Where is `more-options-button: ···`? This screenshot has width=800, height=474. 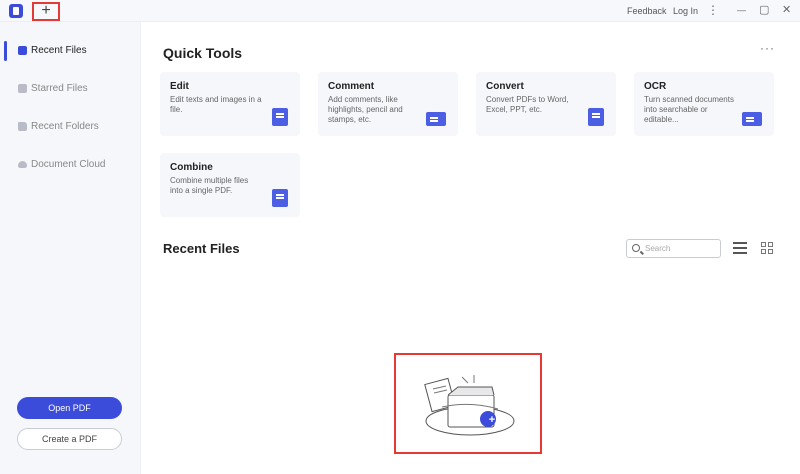
more-options-button: ··· is located at coordinates (767, 48).